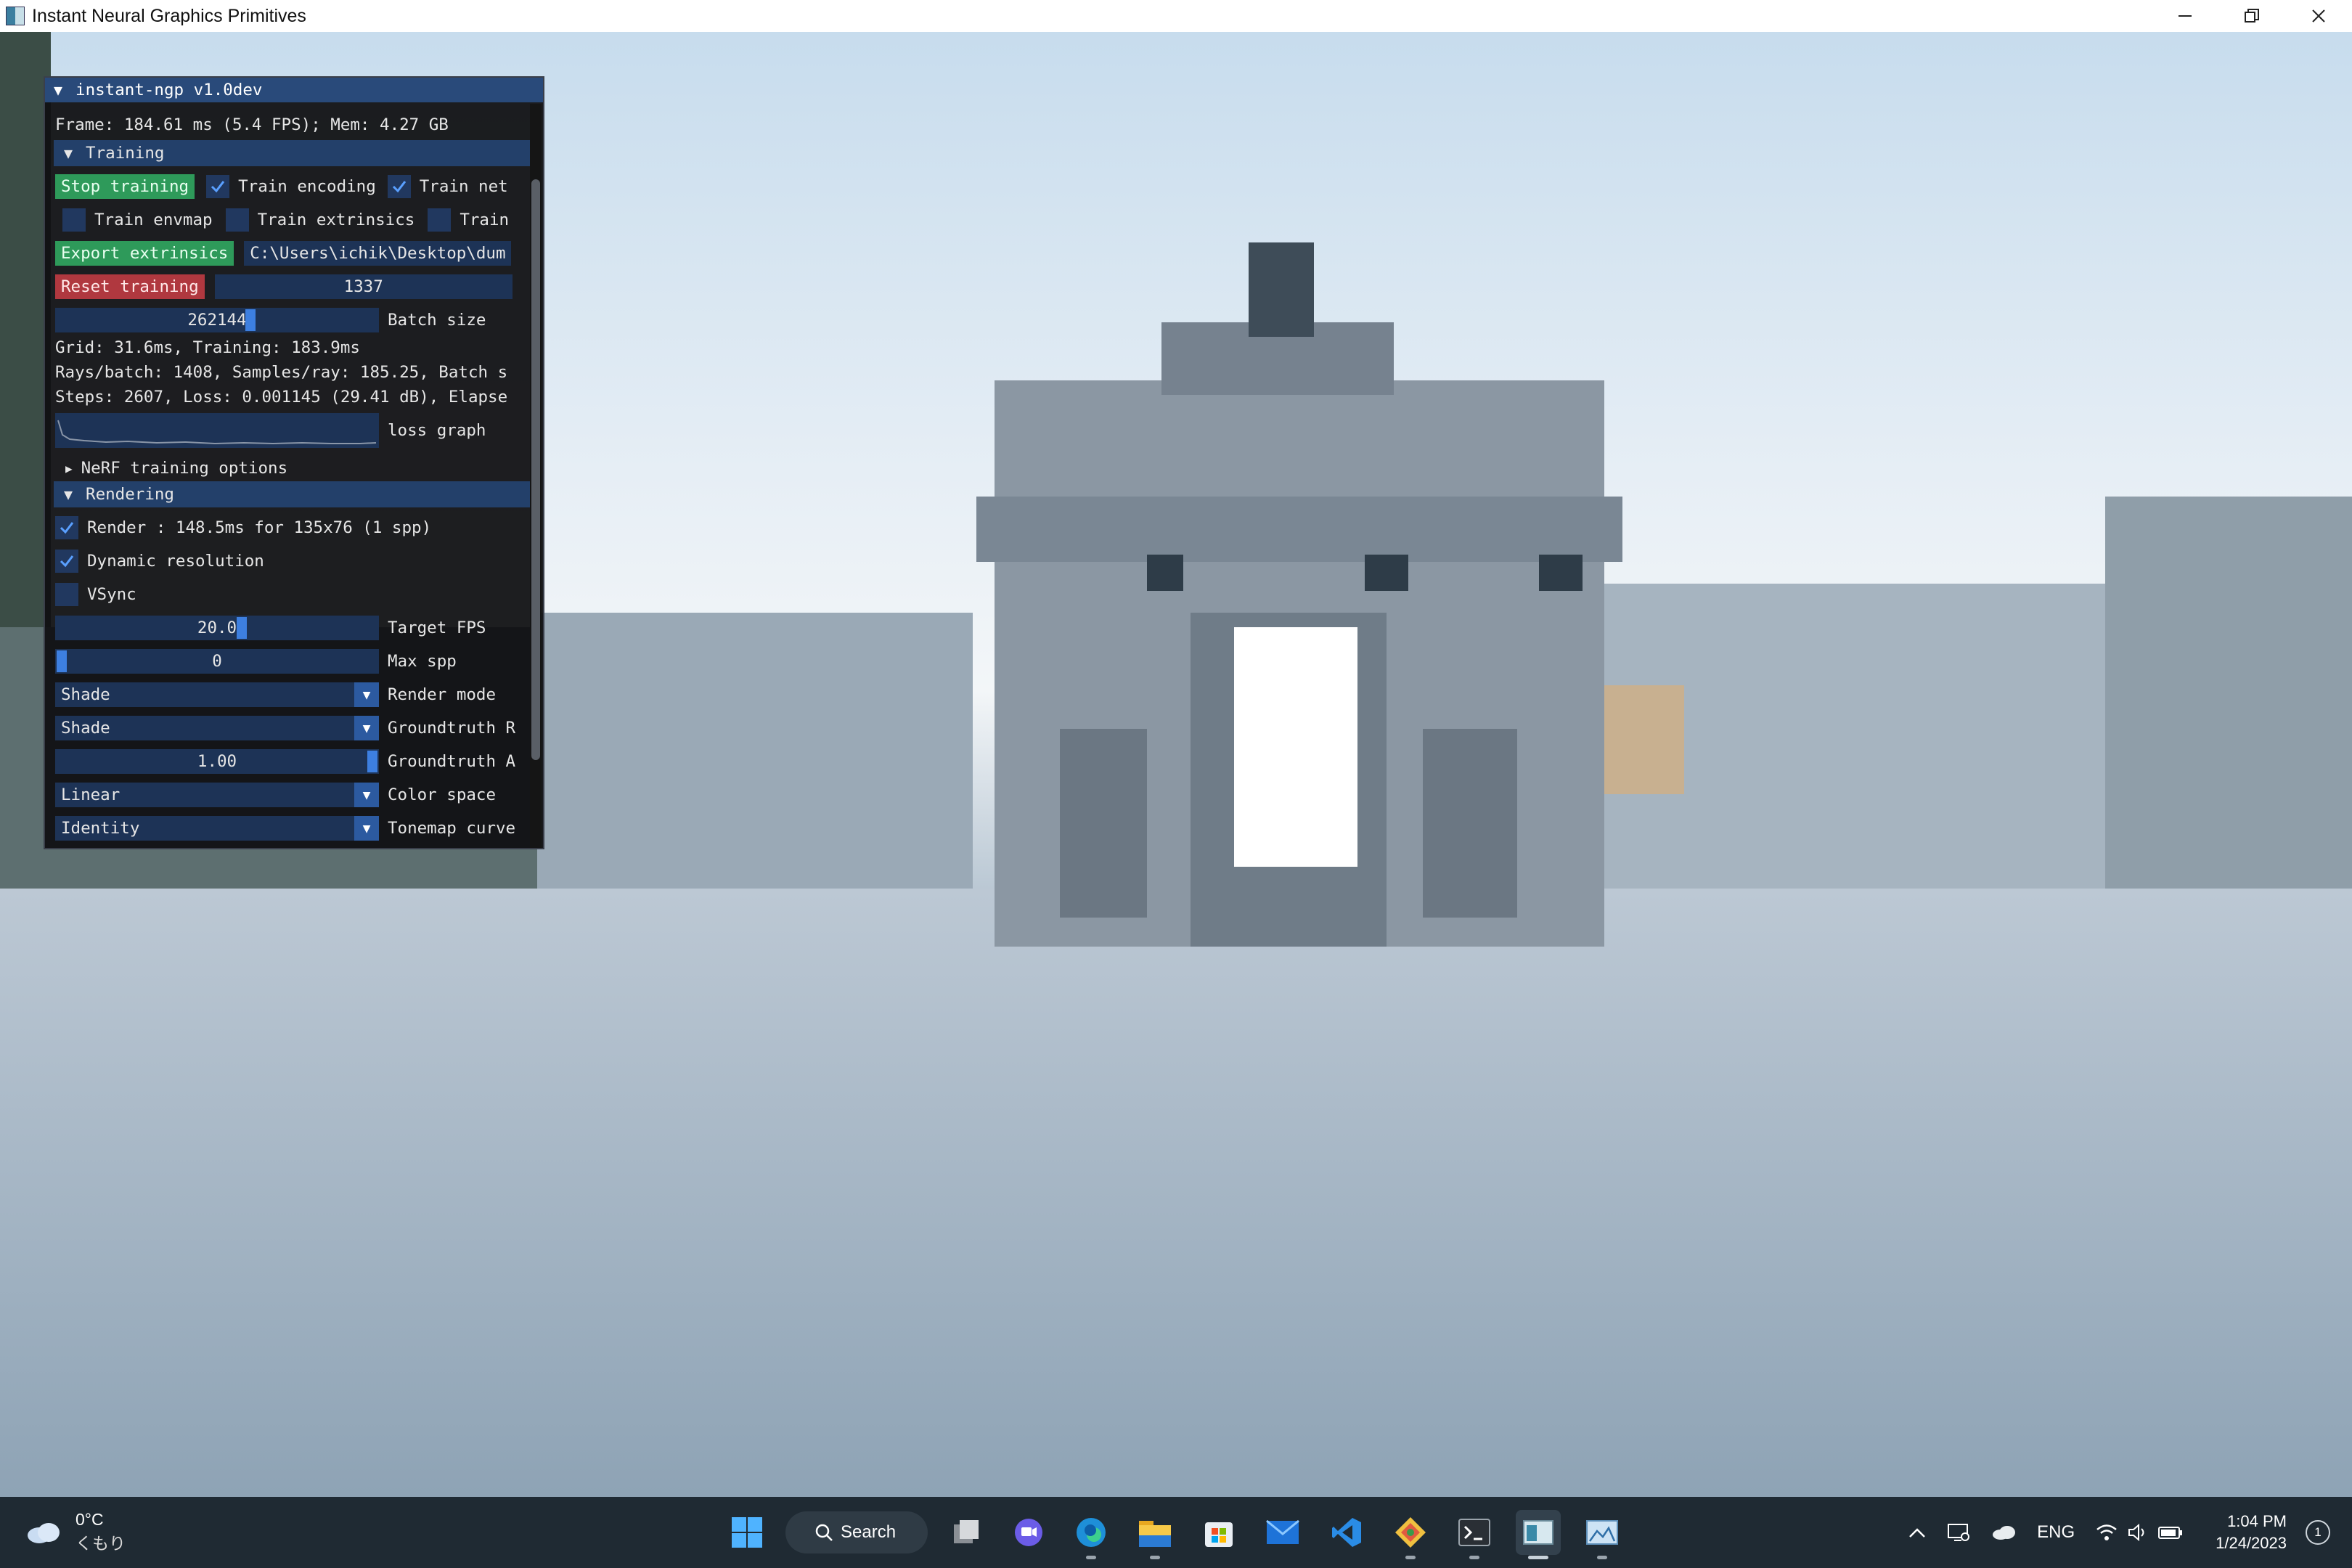 The width and height of the screenshot is (2352, 1568). I want to click on training-header-label: Training, so click(126, 154).